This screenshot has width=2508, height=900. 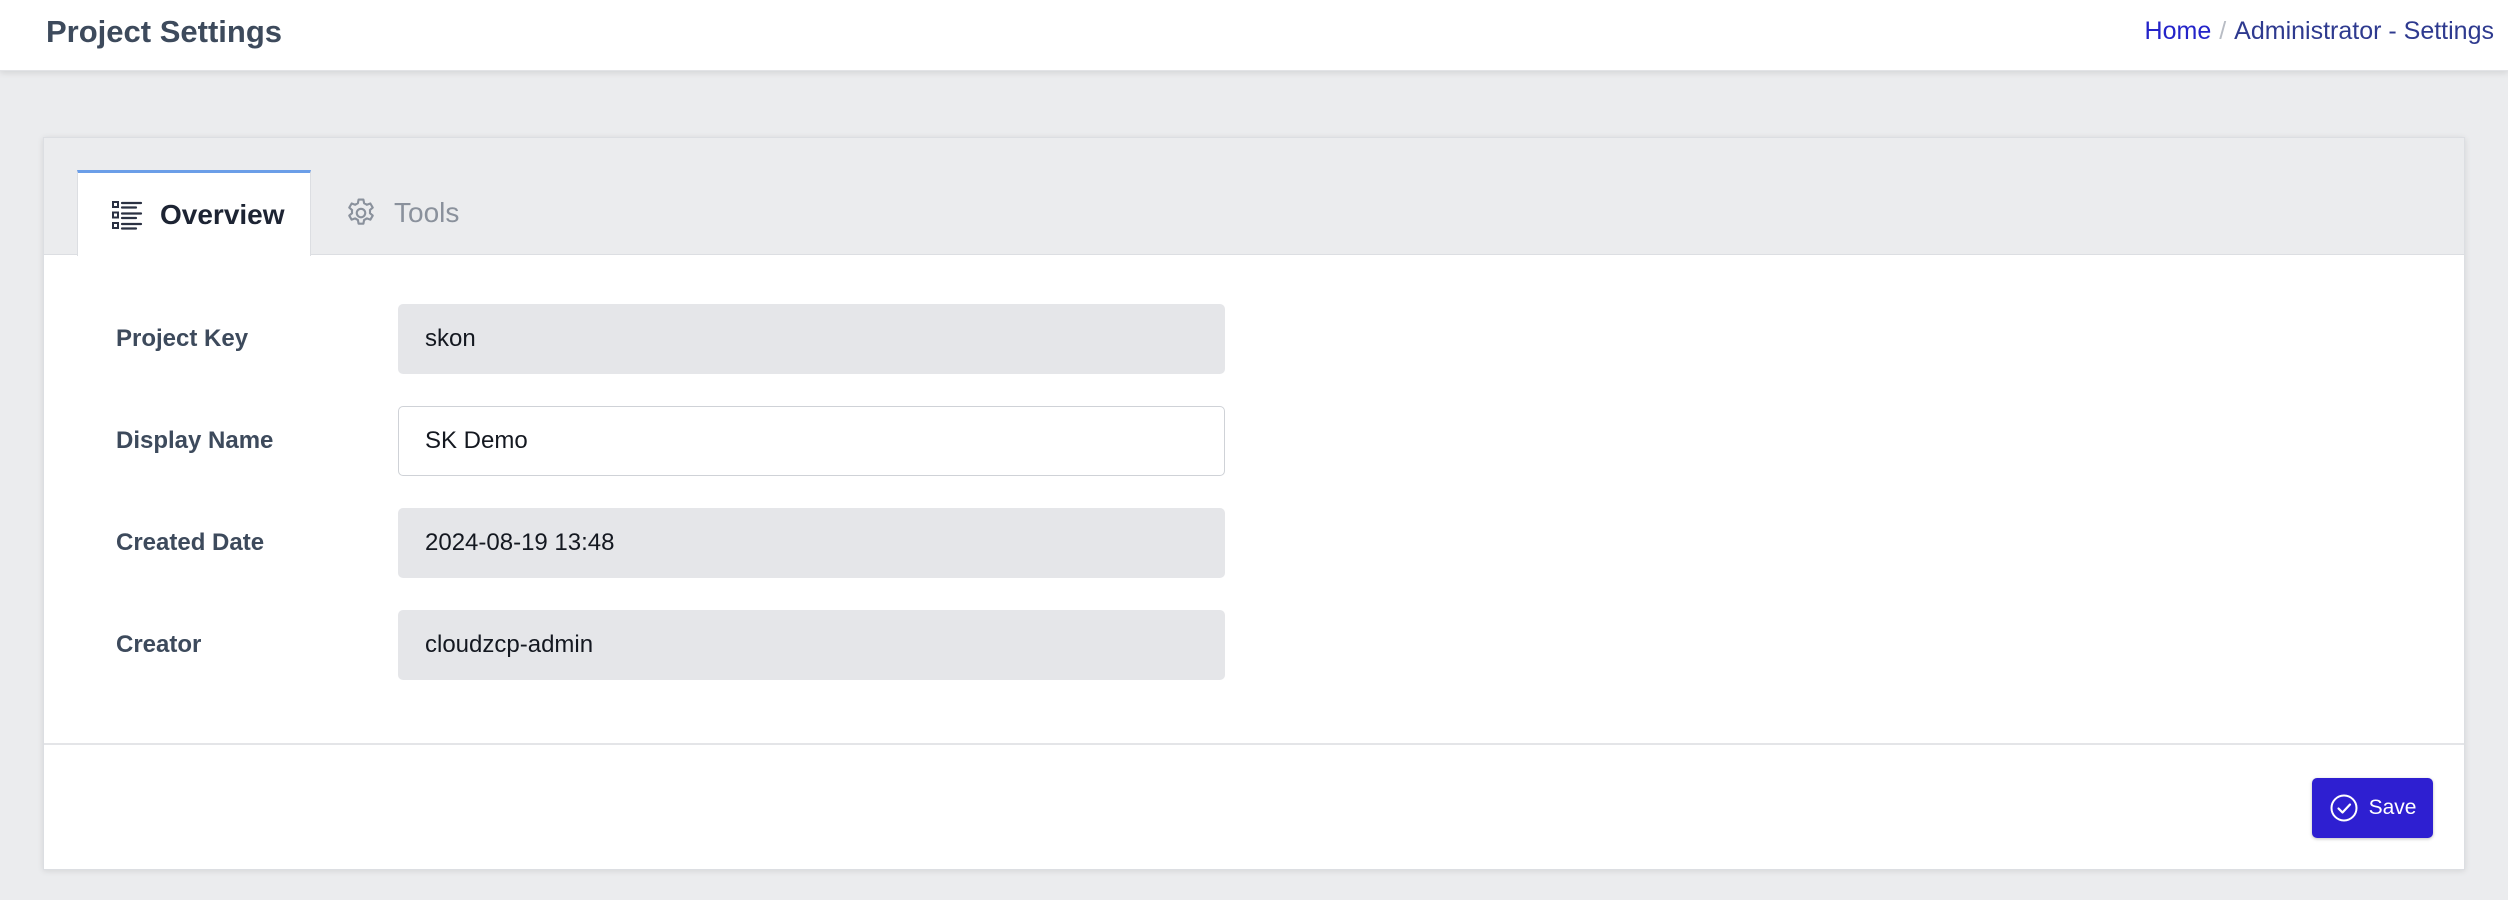 I want to click on breadcrumb: Home / Administrator - Settings, so click(x=2319, y=31).